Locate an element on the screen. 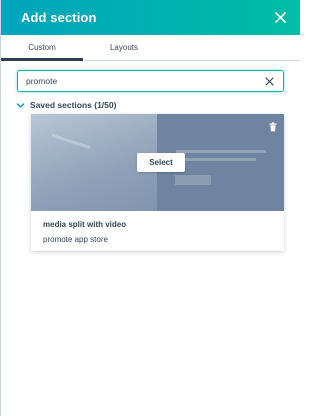 Image resolution: width=320 pixels, height=416 pixels. tab-custom-label: Custom is located at coordinates (42, 47).